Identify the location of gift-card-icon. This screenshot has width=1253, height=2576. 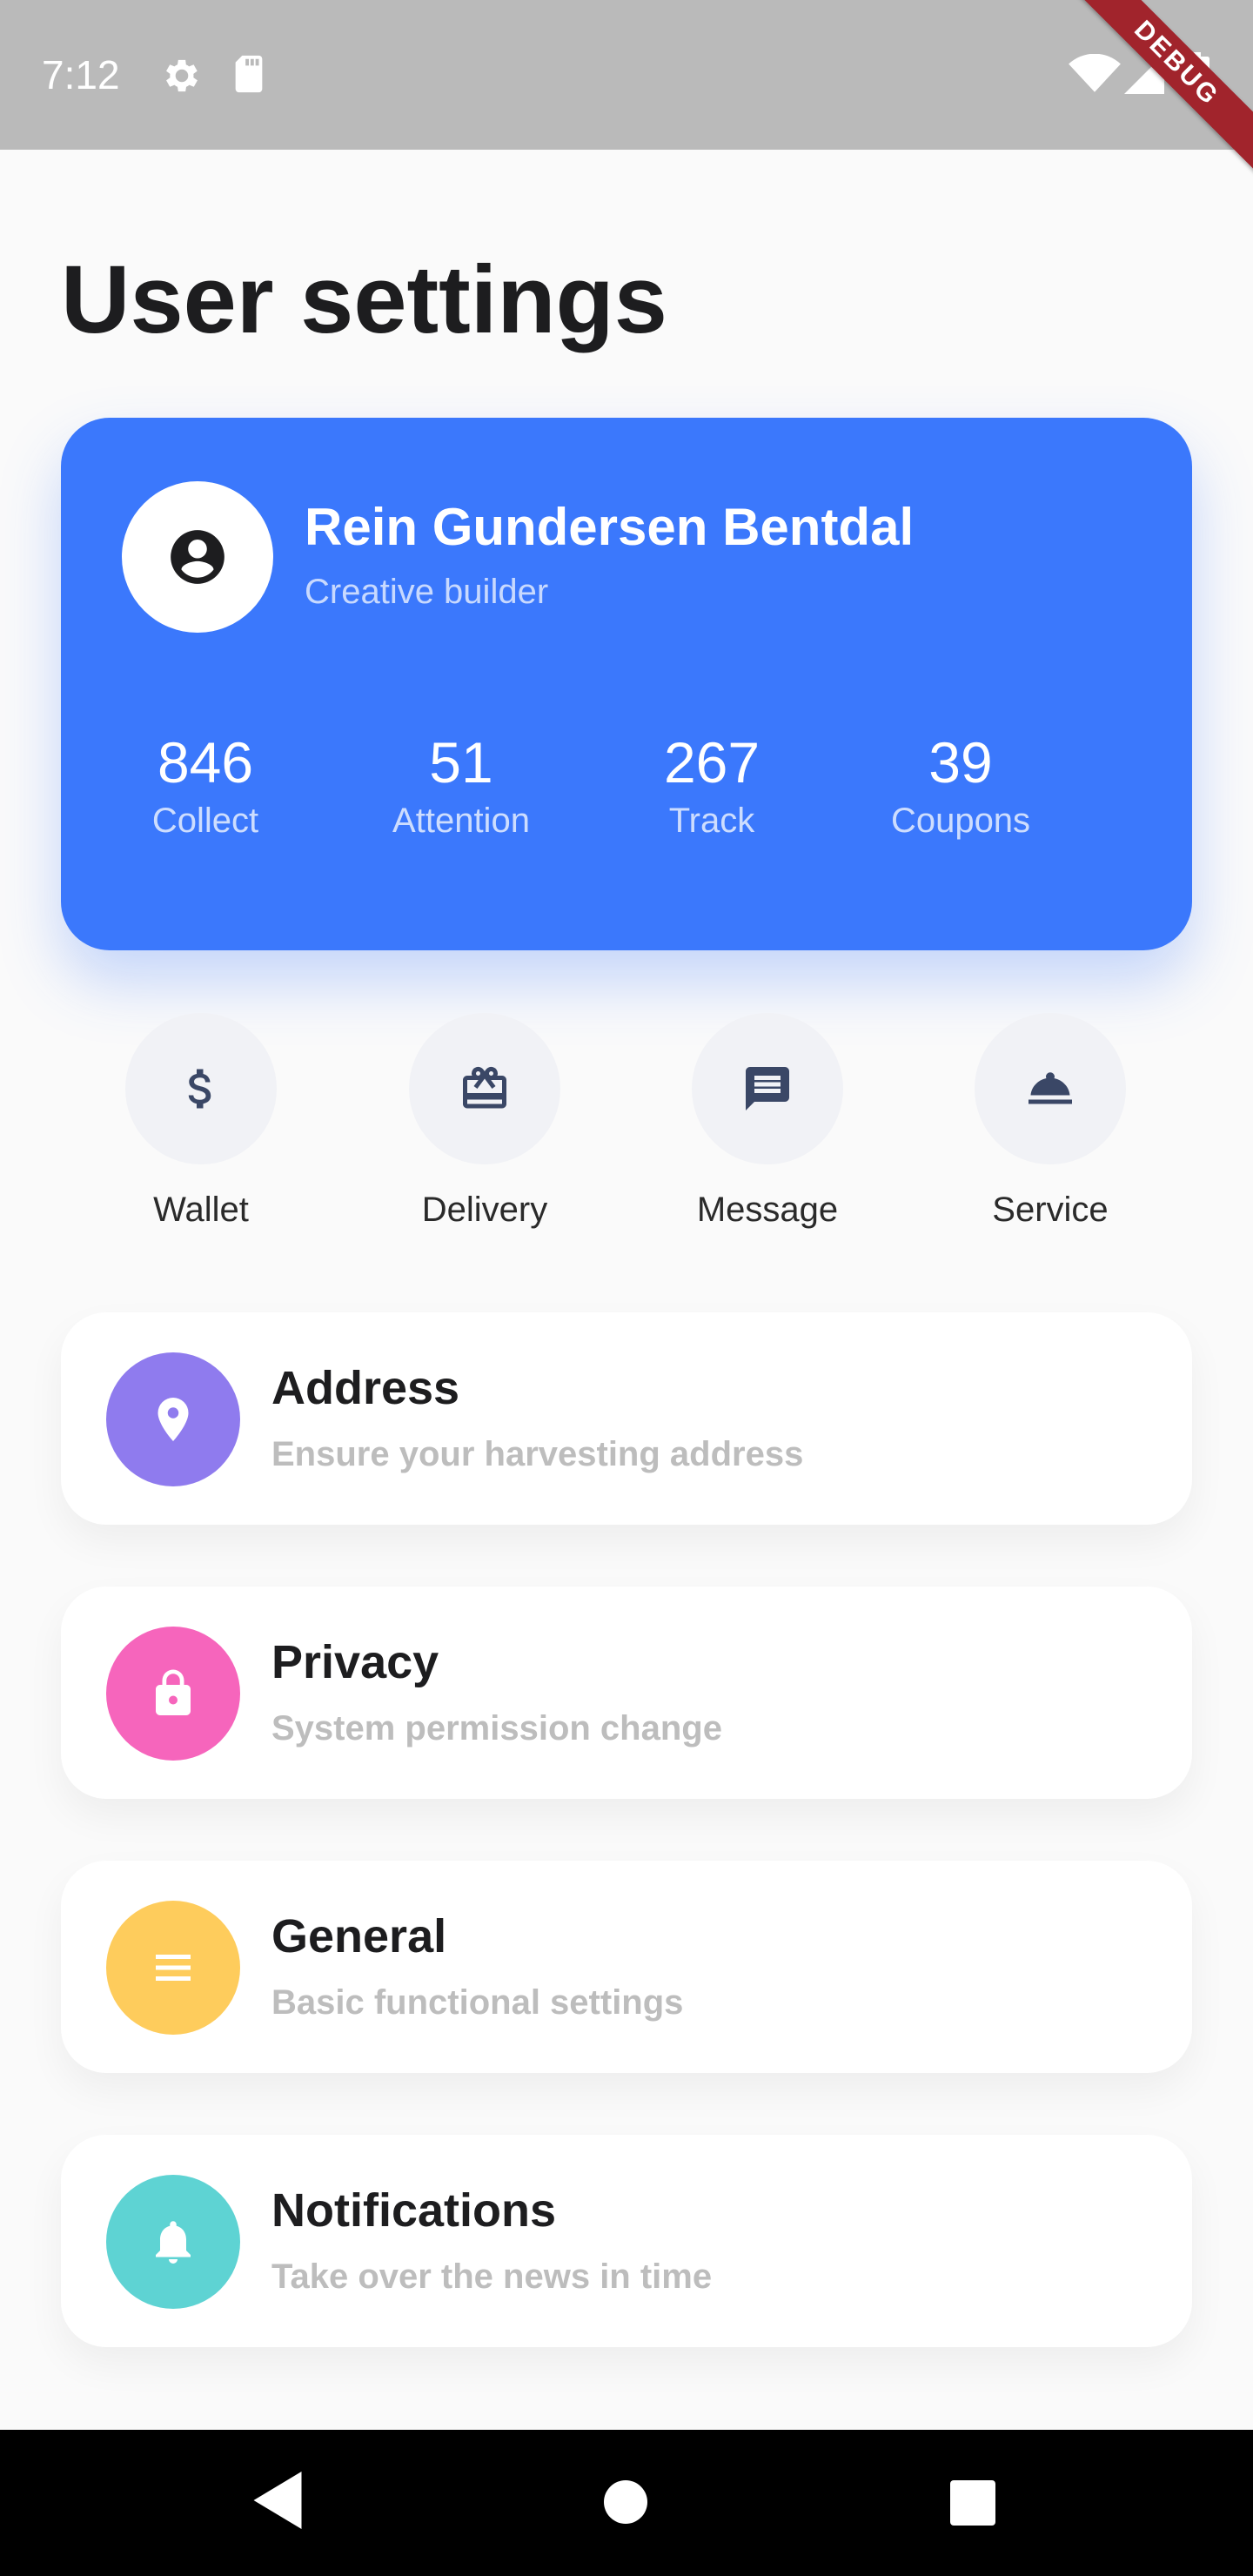
(485, 1088).